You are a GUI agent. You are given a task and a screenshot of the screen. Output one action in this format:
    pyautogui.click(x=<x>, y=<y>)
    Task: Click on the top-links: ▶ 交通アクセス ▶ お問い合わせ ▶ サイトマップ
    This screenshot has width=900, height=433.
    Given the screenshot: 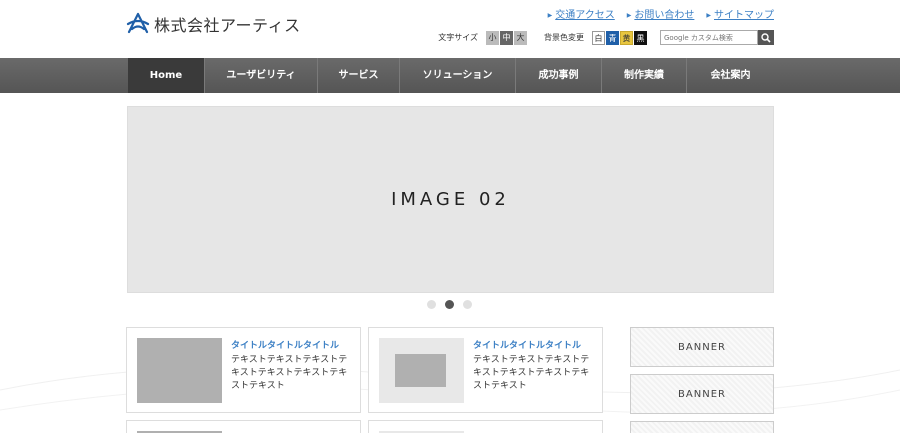 What is the action you would take?
    pyautogui.click(x=661, y=13)
    